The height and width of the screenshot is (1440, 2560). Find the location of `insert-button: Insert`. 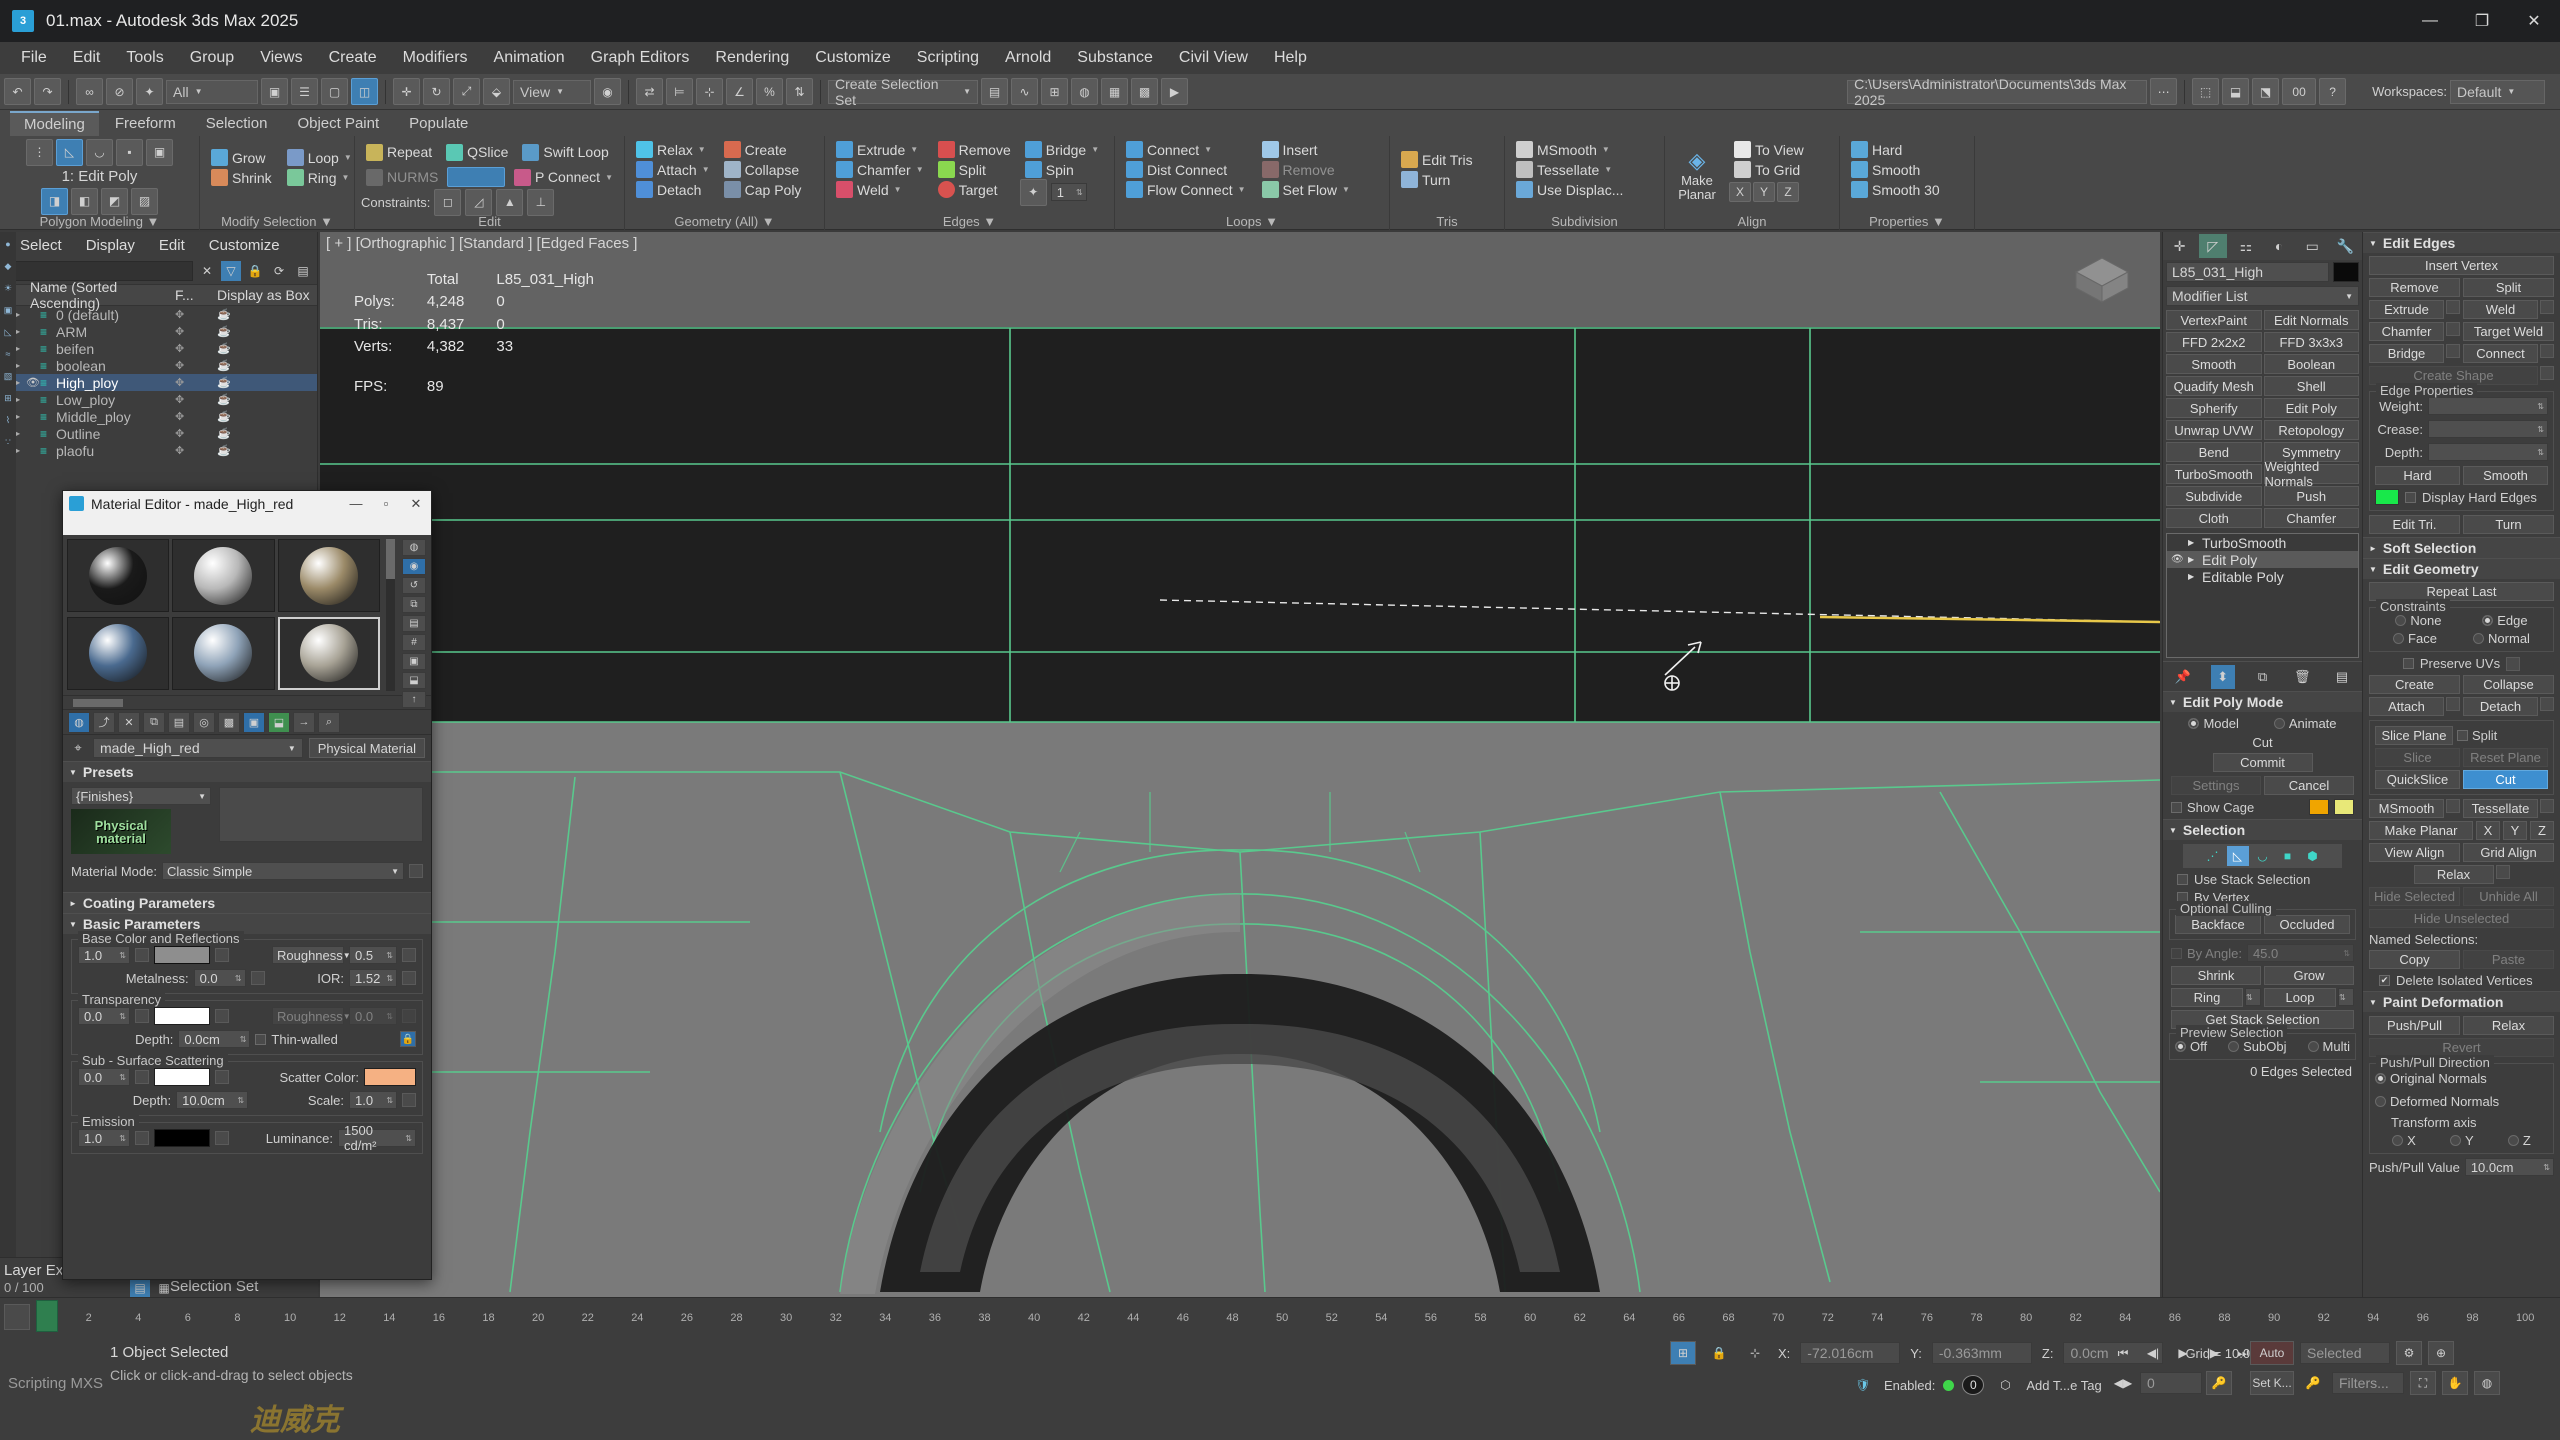

insert-button: Insert is located at coordinates (1306, 149).